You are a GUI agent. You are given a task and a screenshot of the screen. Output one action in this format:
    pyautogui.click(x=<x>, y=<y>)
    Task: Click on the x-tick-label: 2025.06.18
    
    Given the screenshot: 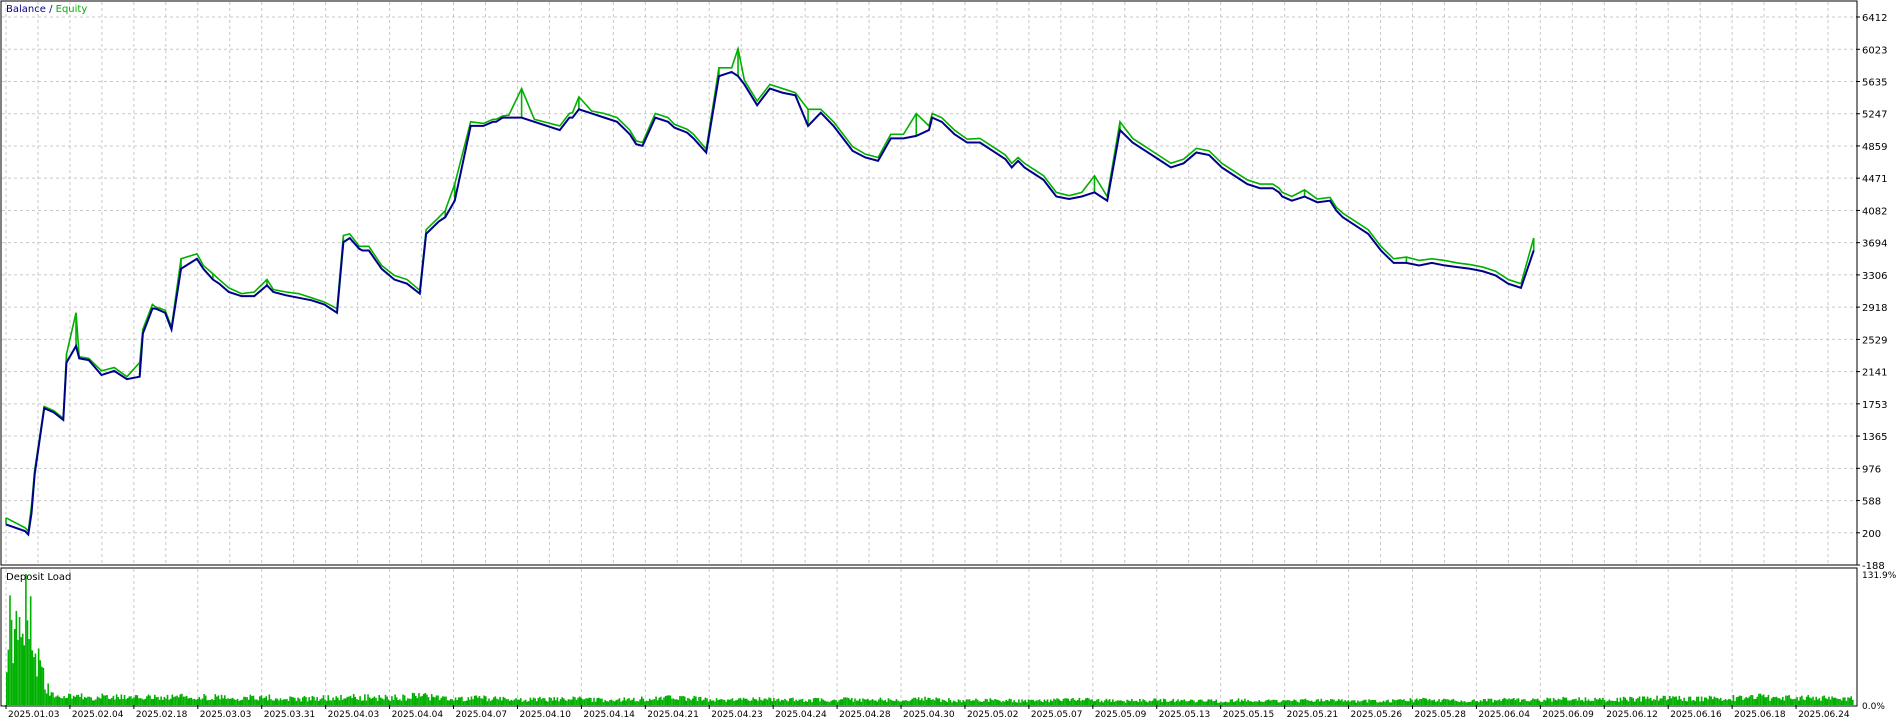 What is the action you would take?
    pyautogui.click(x=1760, y=715)
    